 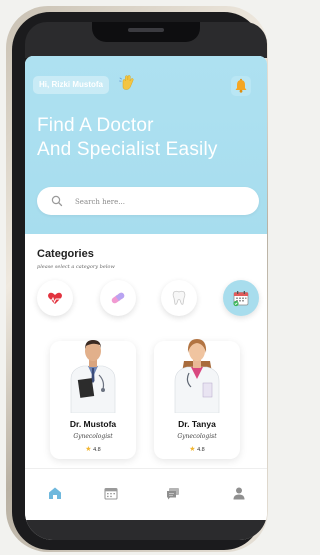 What do you see at coordinates (173, 493) in the screenshot?
I see `chat-icon` at bounding box center [173, 493].